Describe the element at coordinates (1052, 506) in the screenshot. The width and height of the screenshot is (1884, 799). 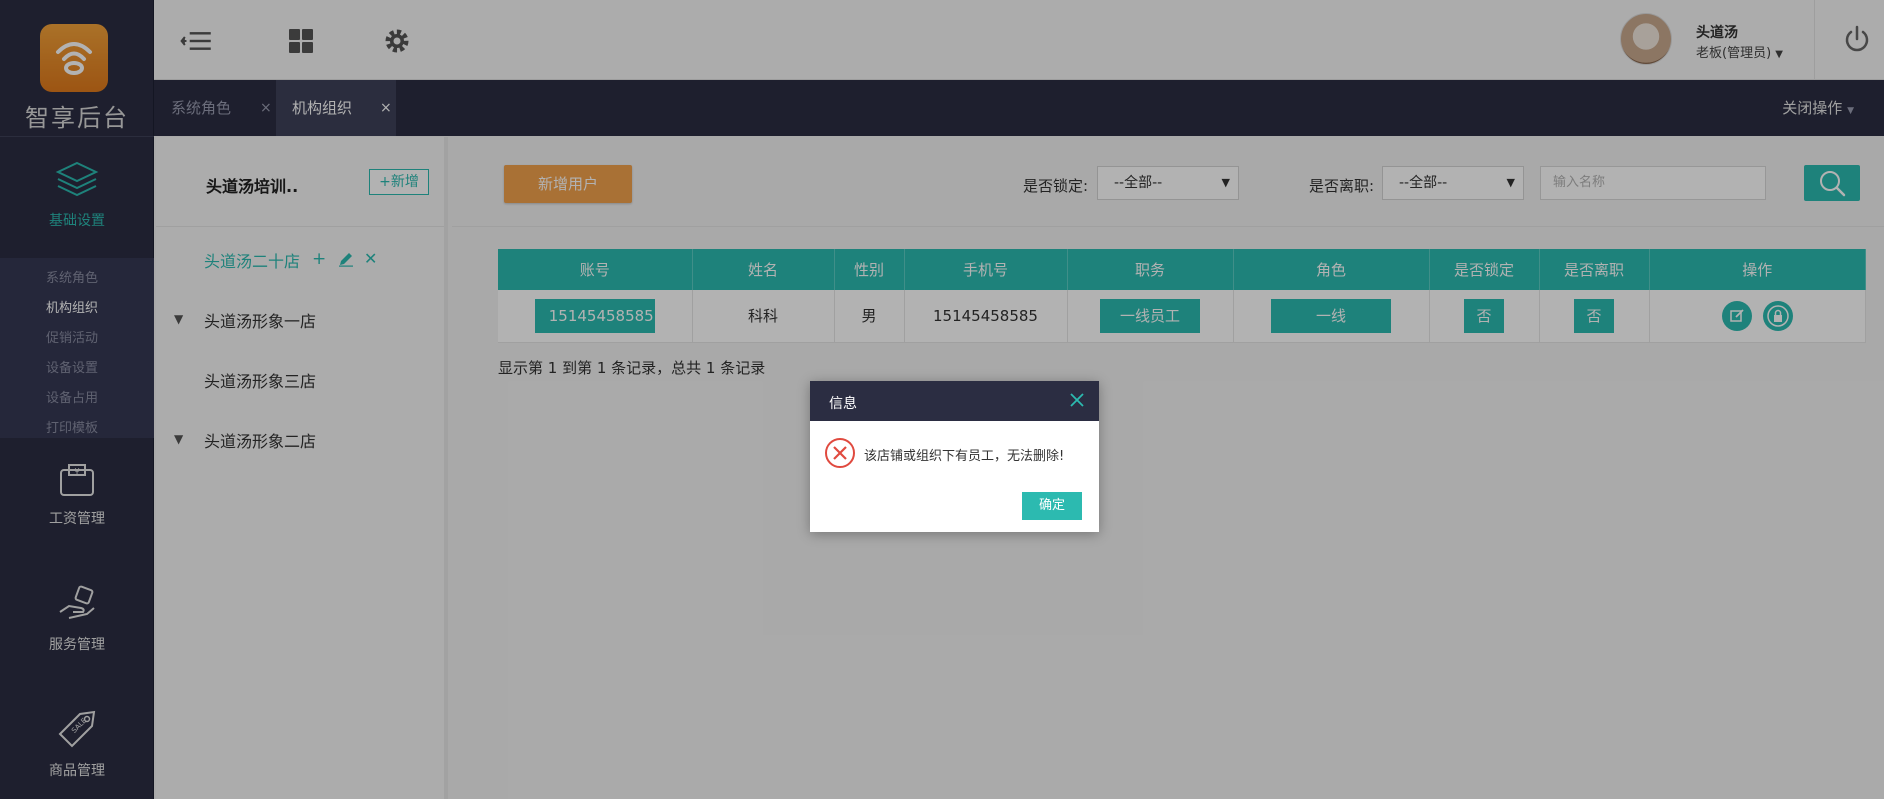
I see `ok-button: 确定` at that location.